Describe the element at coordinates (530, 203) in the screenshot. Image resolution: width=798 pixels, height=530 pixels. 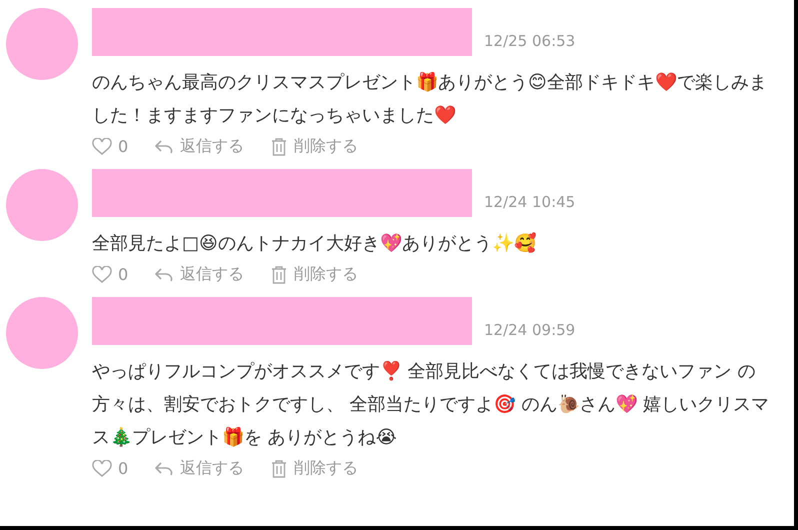
I see `comment-date: 12/24 10:45` at that location.